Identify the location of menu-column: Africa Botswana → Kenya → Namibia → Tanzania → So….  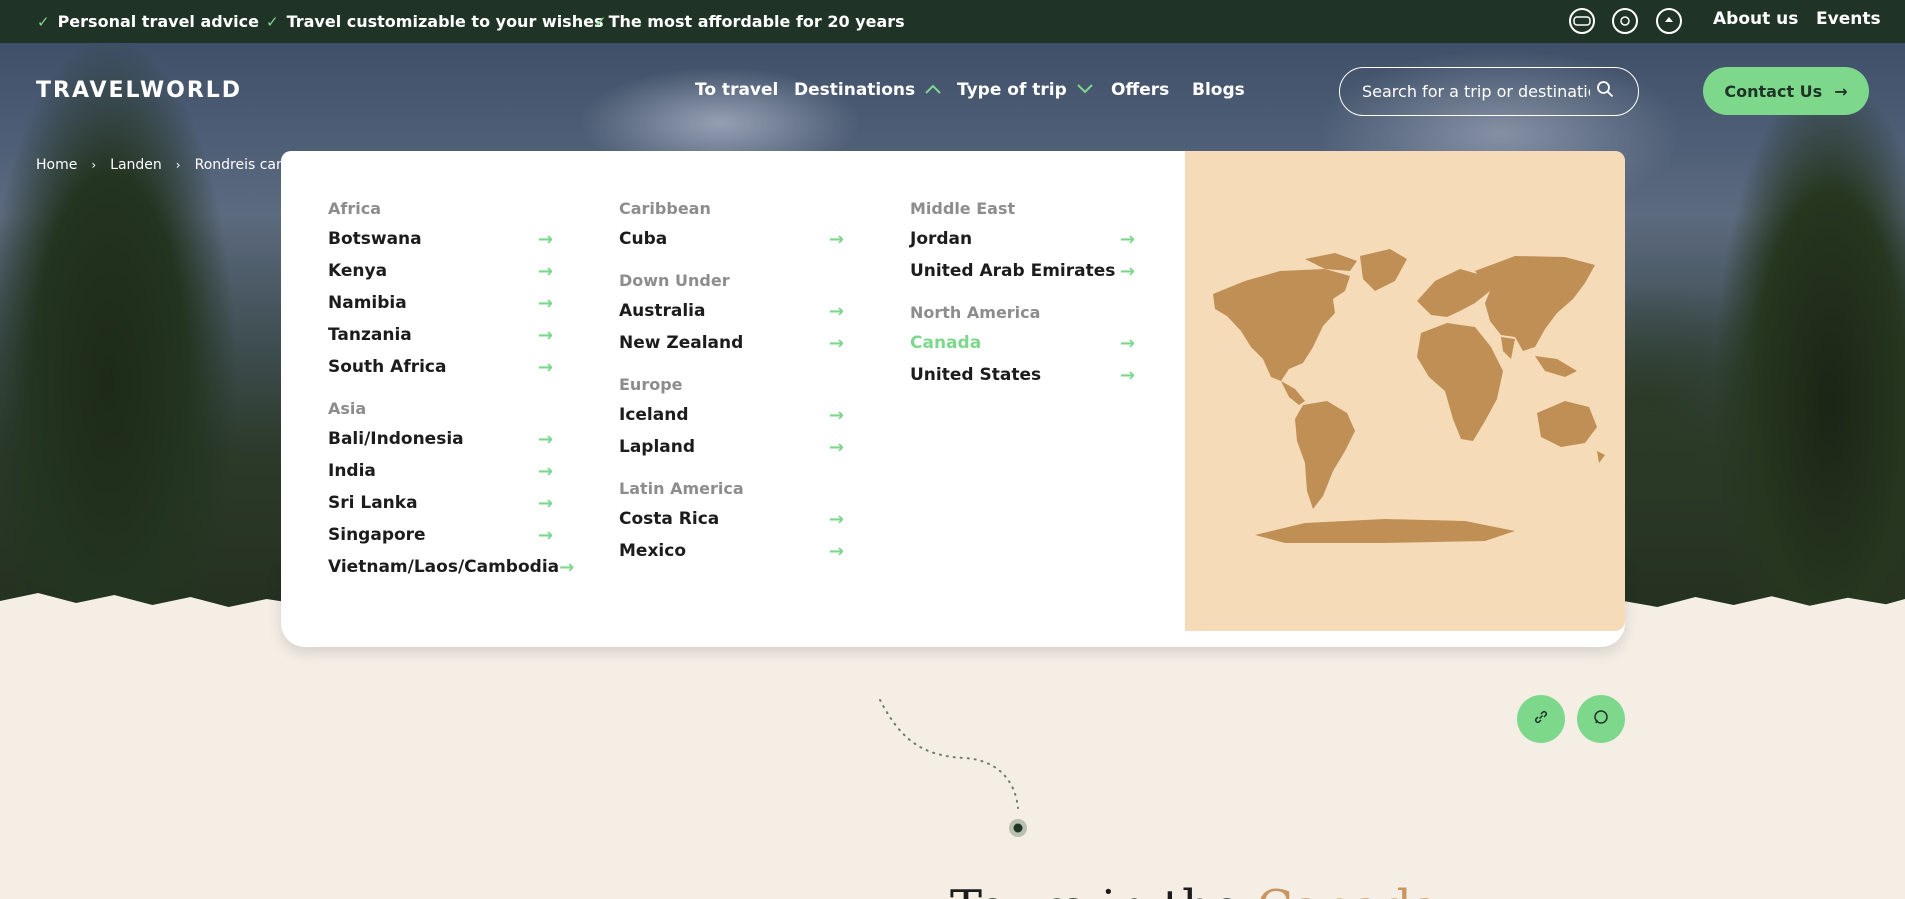
(451, 391).